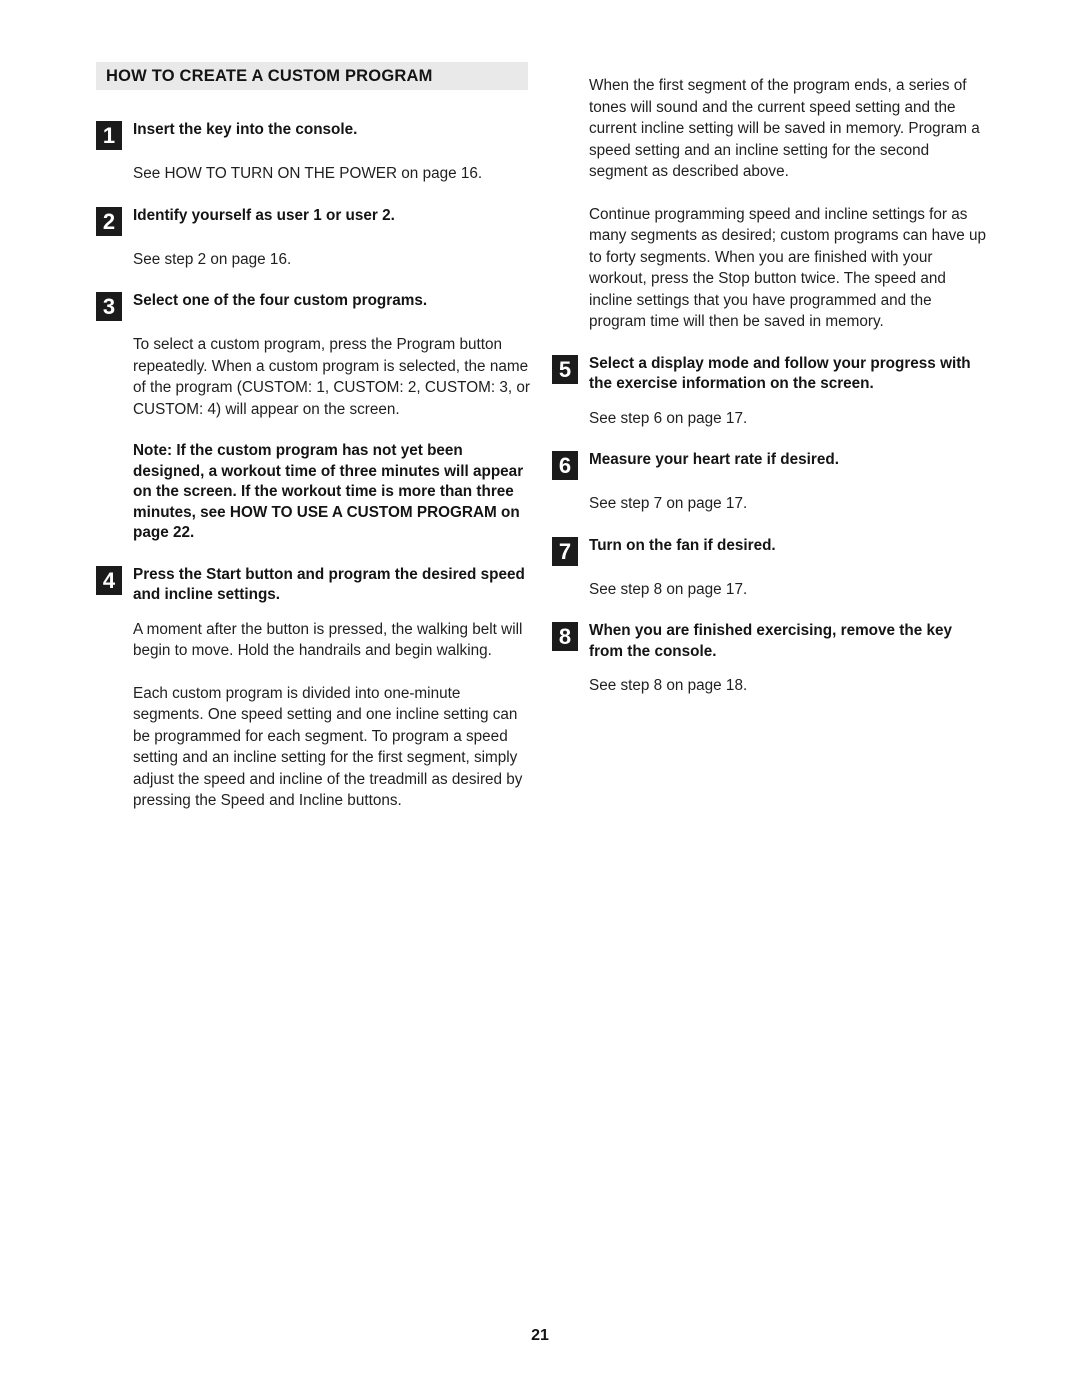  I want to click on section-header-band: HOW TO CREATE A CUSTOM PROGRAM, so click(312, 76).